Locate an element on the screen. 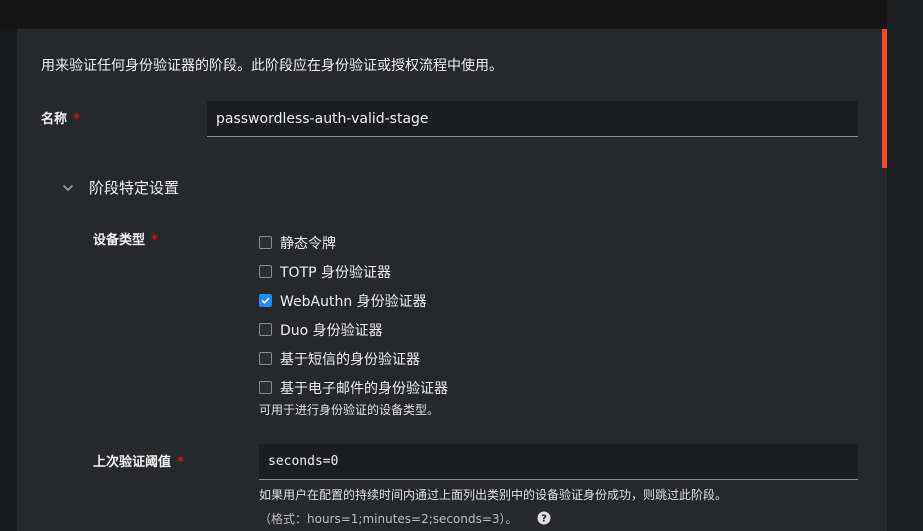  option-label: 静态令牌 is located at coordinates (308, 243).